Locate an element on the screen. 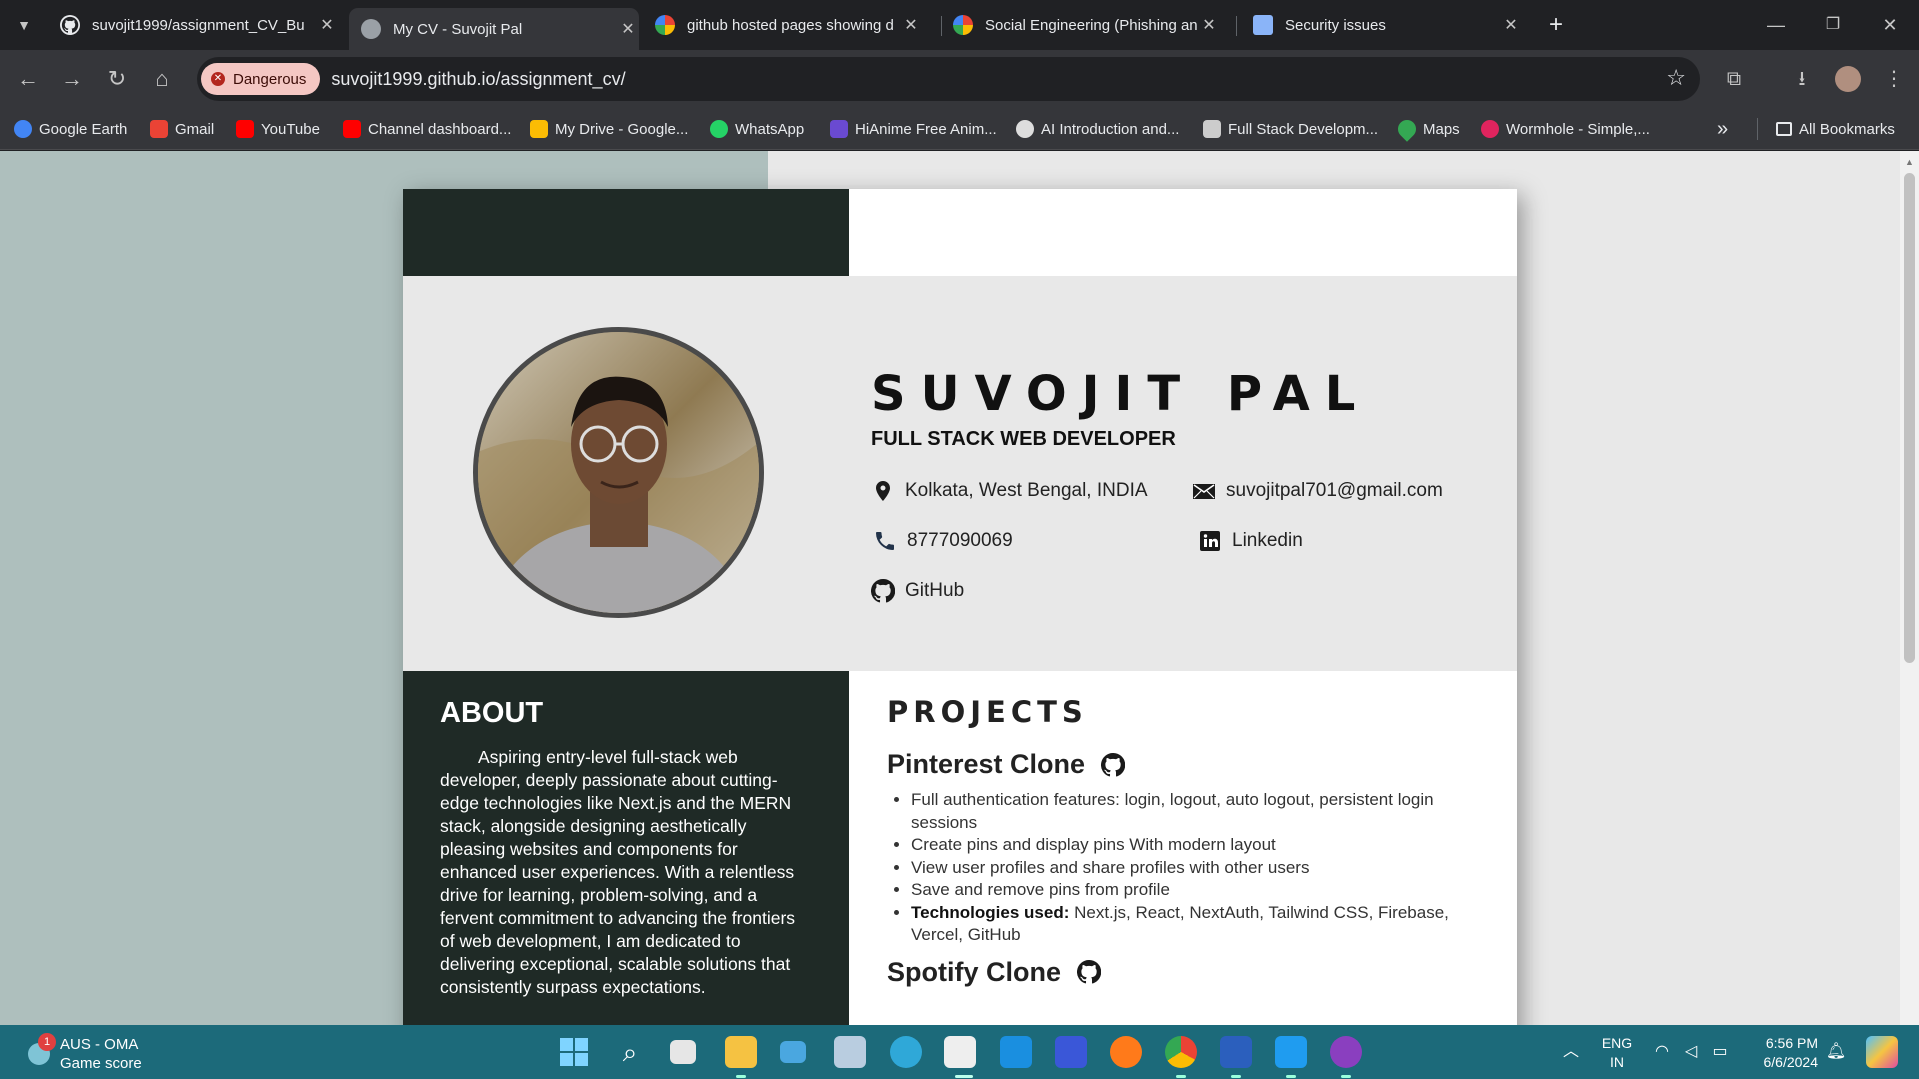 The width and height of the screenshot is (1919, 1079). extensions-icon: ⧉ is located at coordinates (1734, 79).